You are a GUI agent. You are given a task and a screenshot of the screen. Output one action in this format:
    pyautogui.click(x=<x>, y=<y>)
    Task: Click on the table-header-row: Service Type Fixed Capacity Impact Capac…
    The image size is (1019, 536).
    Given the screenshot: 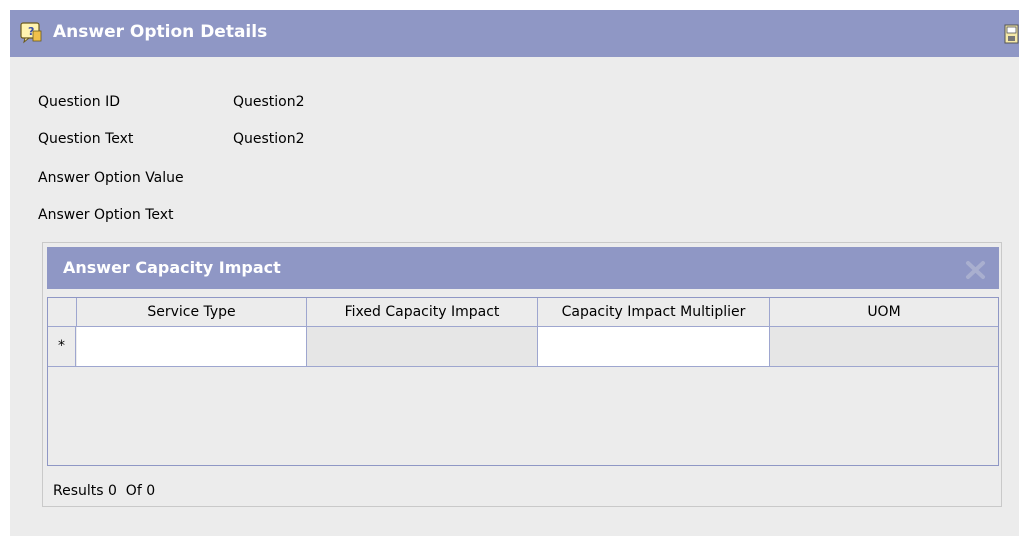 What is the action you would take?
    pyautogui.click(x=523, y=312)
    